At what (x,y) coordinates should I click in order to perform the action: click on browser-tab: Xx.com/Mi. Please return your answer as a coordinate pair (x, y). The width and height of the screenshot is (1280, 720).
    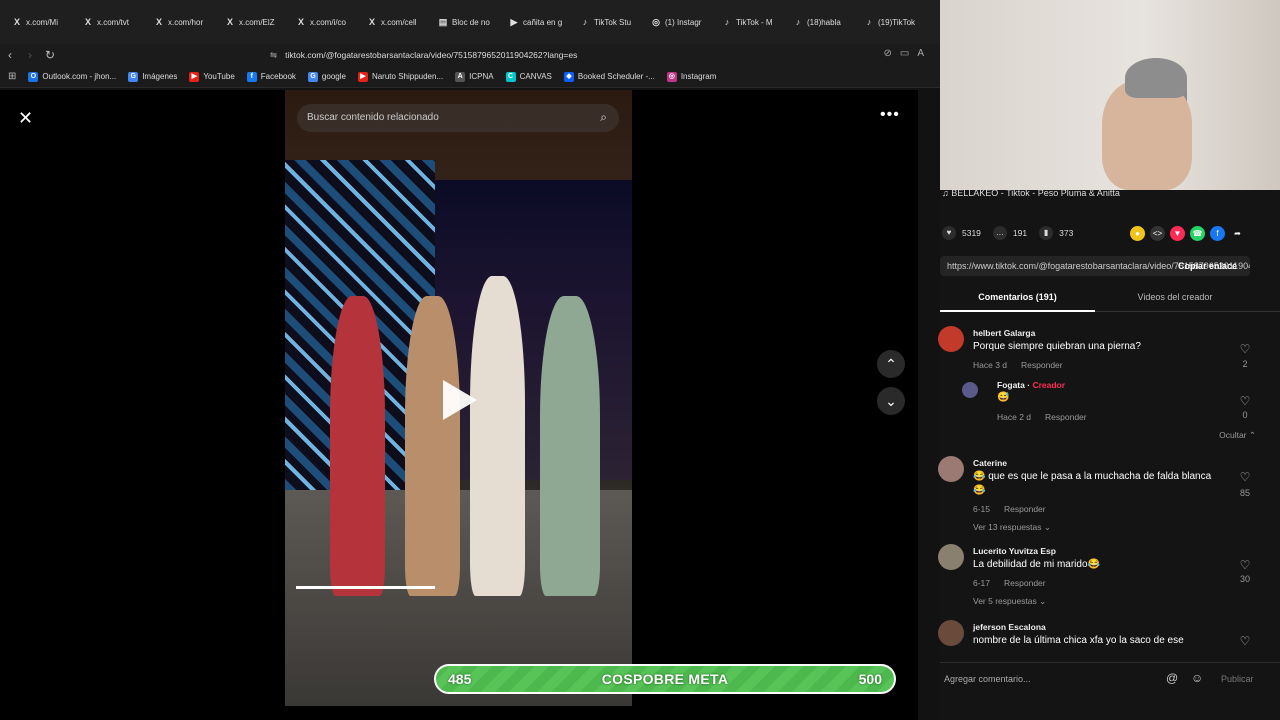
    Looking at the image, I should click on (41, 22).